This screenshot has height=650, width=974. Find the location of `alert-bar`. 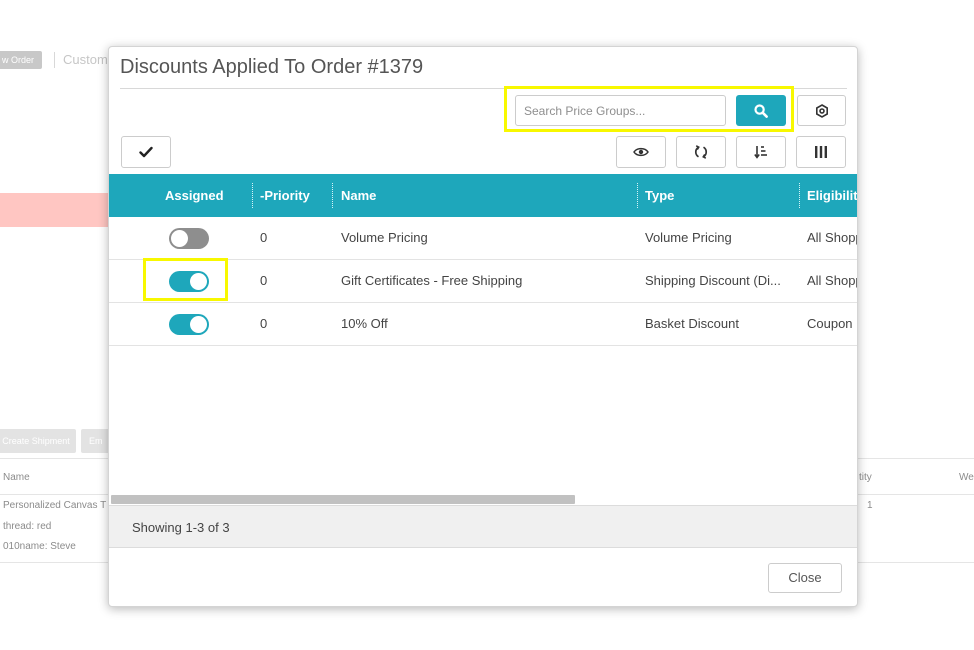

alert-bar is located at coordinates (55, 210).